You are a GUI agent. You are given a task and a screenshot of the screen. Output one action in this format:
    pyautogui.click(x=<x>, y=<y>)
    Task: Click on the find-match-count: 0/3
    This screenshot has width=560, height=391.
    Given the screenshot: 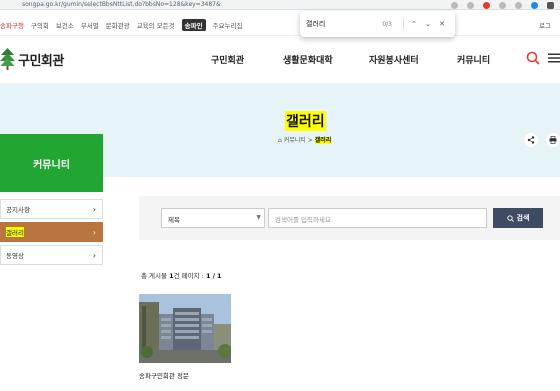 What is the action you would take?
    pyautogui.click(x=387, y=24)
    